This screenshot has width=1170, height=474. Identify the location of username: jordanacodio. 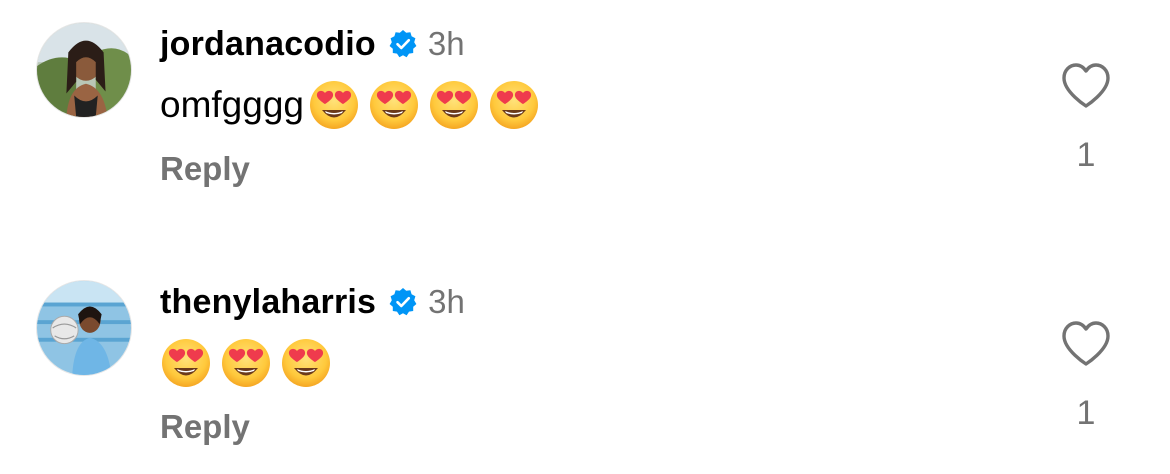
(268, 44).